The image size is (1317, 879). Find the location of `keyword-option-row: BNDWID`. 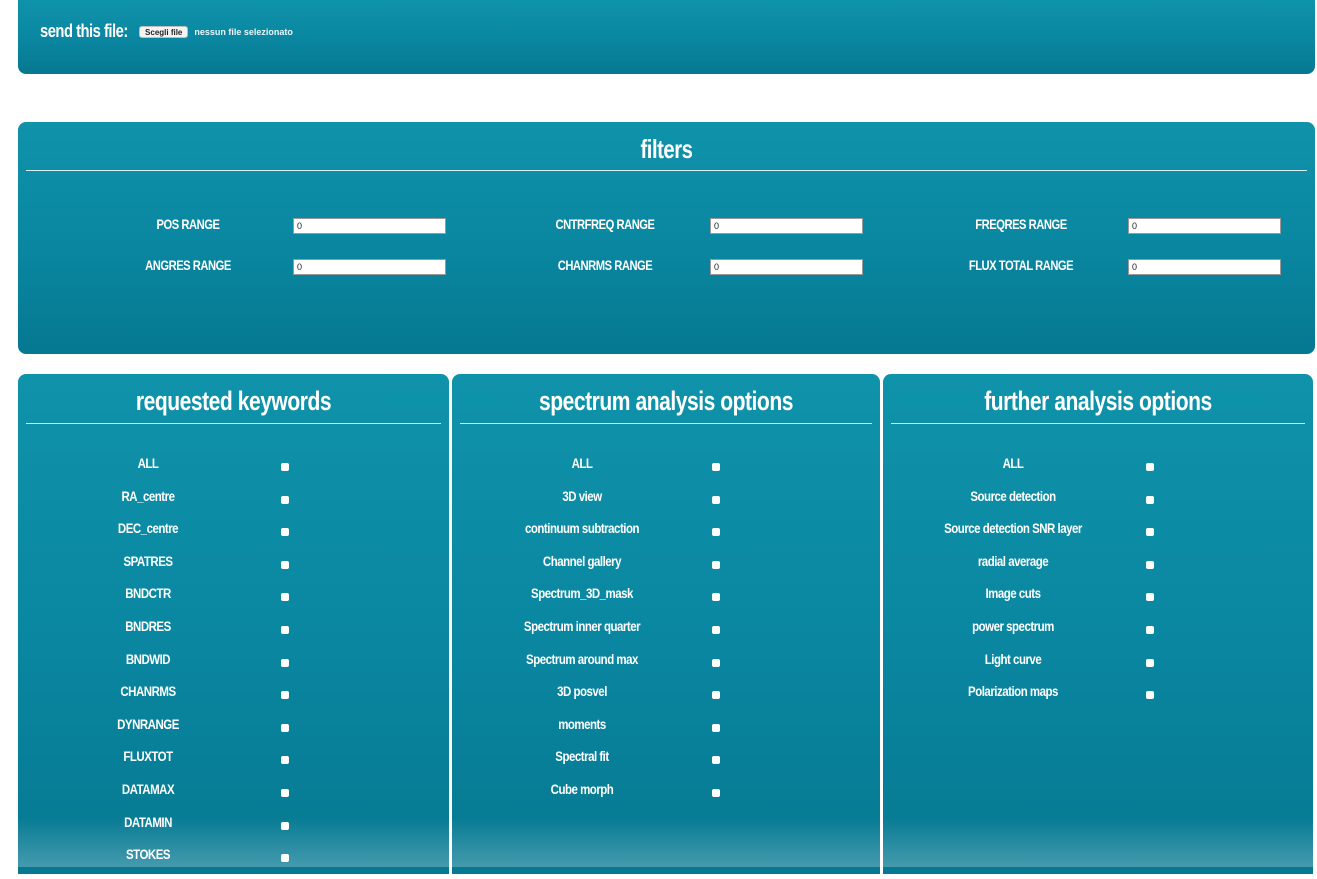

keyword-option-row: BNDWID is located at coordinates (233, 667).